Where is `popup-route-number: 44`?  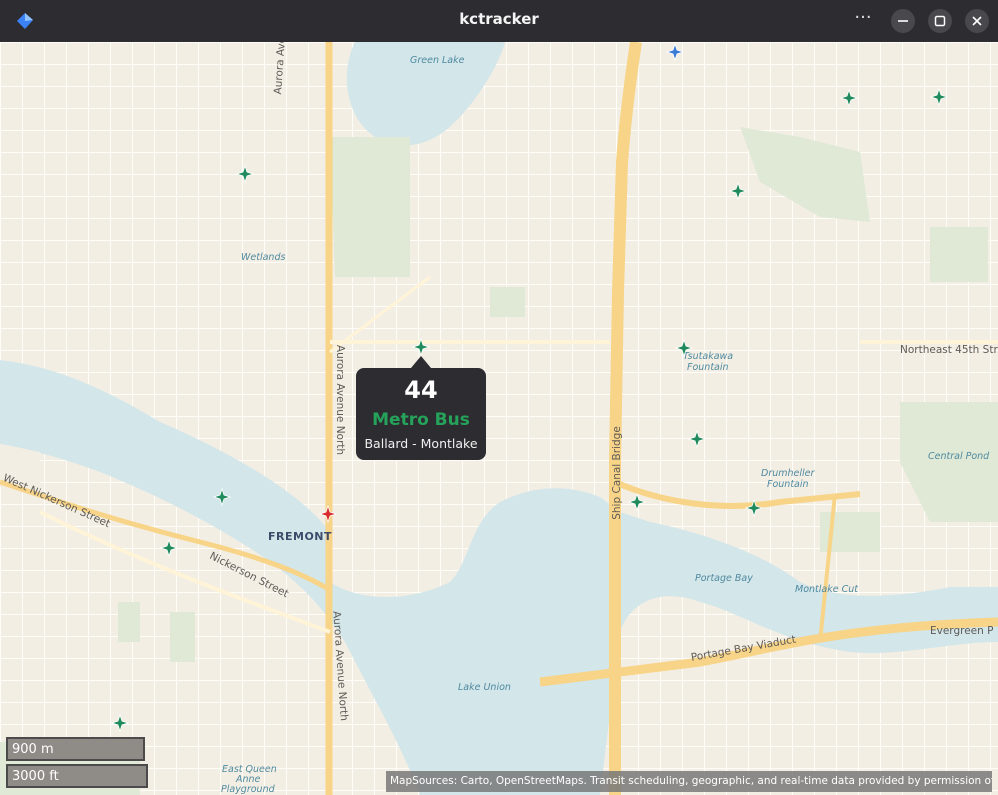 popup-route-number: 44 is located at coordinates (421, 390).